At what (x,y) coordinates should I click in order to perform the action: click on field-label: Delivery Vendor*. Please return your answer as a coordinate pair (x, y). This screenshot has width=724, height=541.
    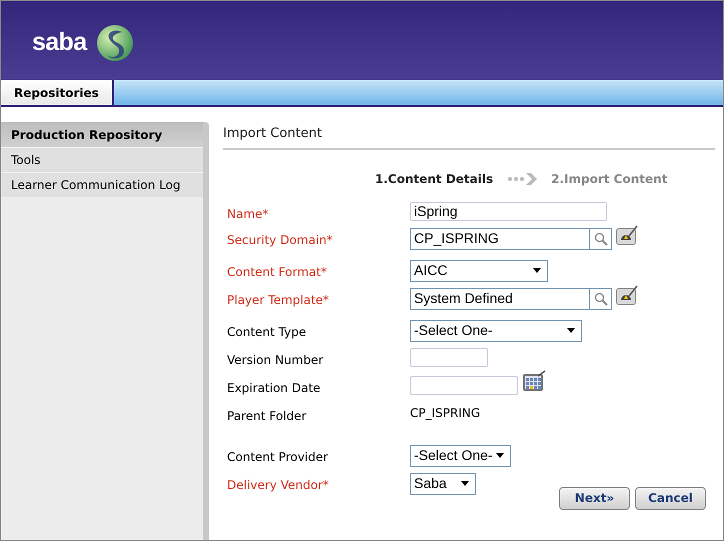
    Looking at the image, I should click on (278, 485).